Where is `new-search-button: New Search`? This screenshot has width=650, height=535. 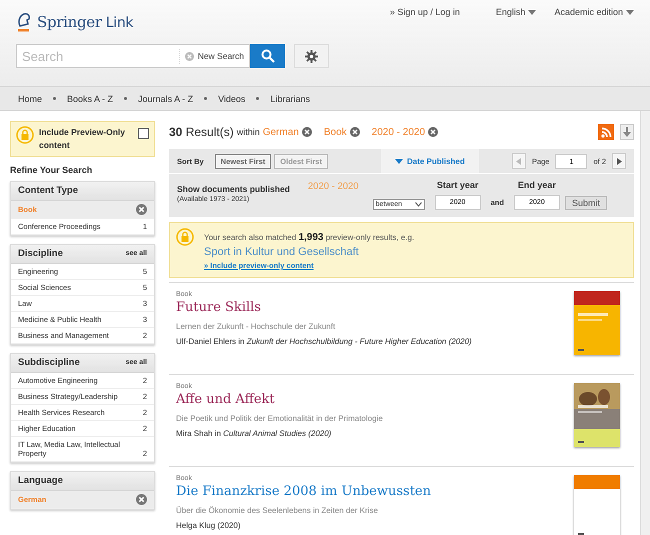
new-search-button: New Search is located at coordinates (214, 56).